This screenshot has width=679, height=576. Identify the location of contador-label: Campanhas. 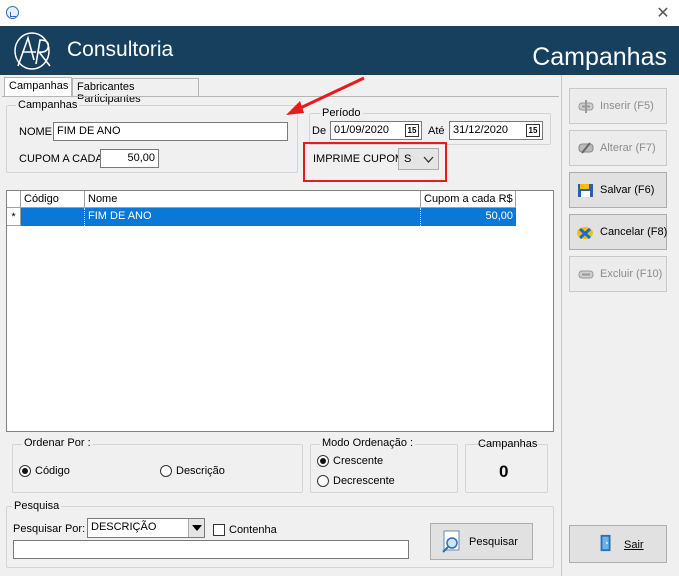
(508, 444).